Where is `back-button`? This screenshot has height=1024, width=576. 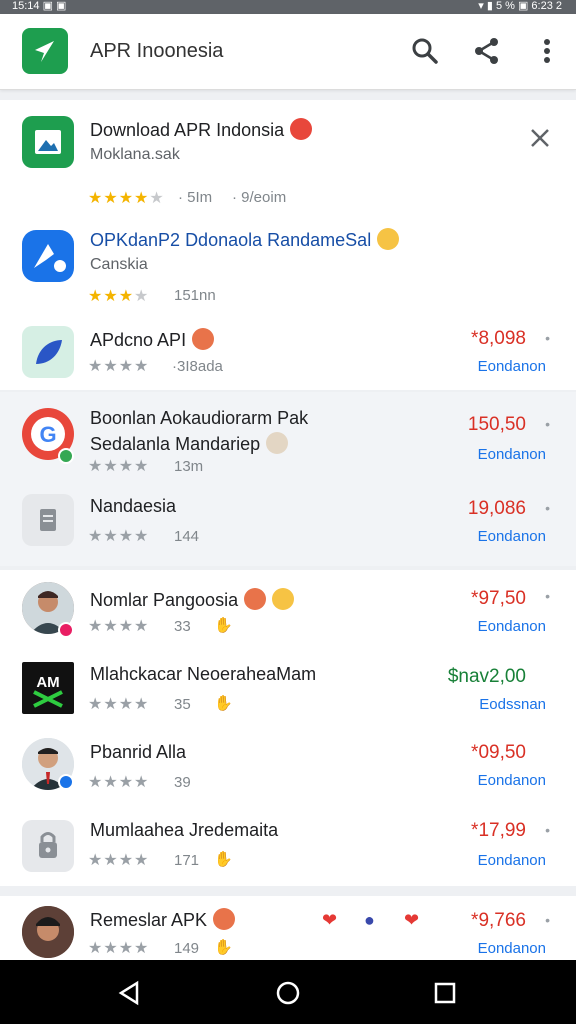
back-button is located at coordinates (130, 993).